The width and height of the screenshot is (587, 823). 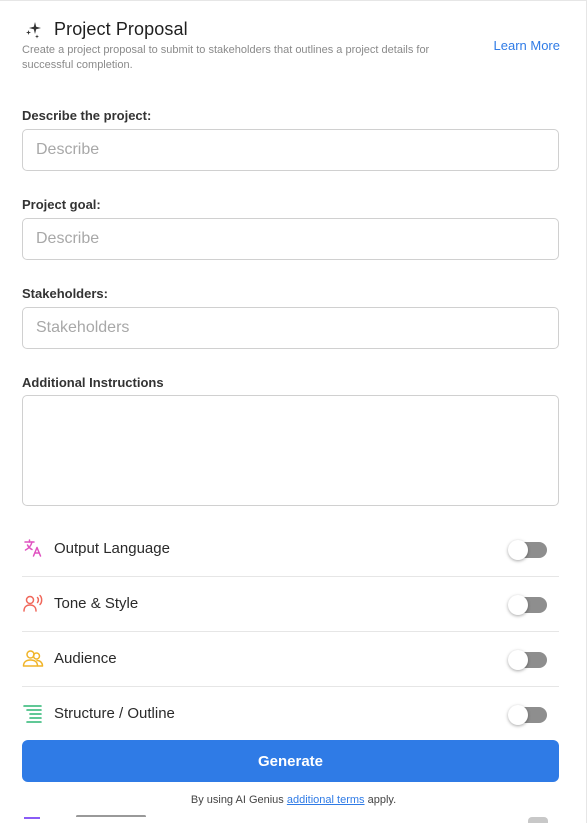 I want to click on partial-icon, so click(x=32, y=818).